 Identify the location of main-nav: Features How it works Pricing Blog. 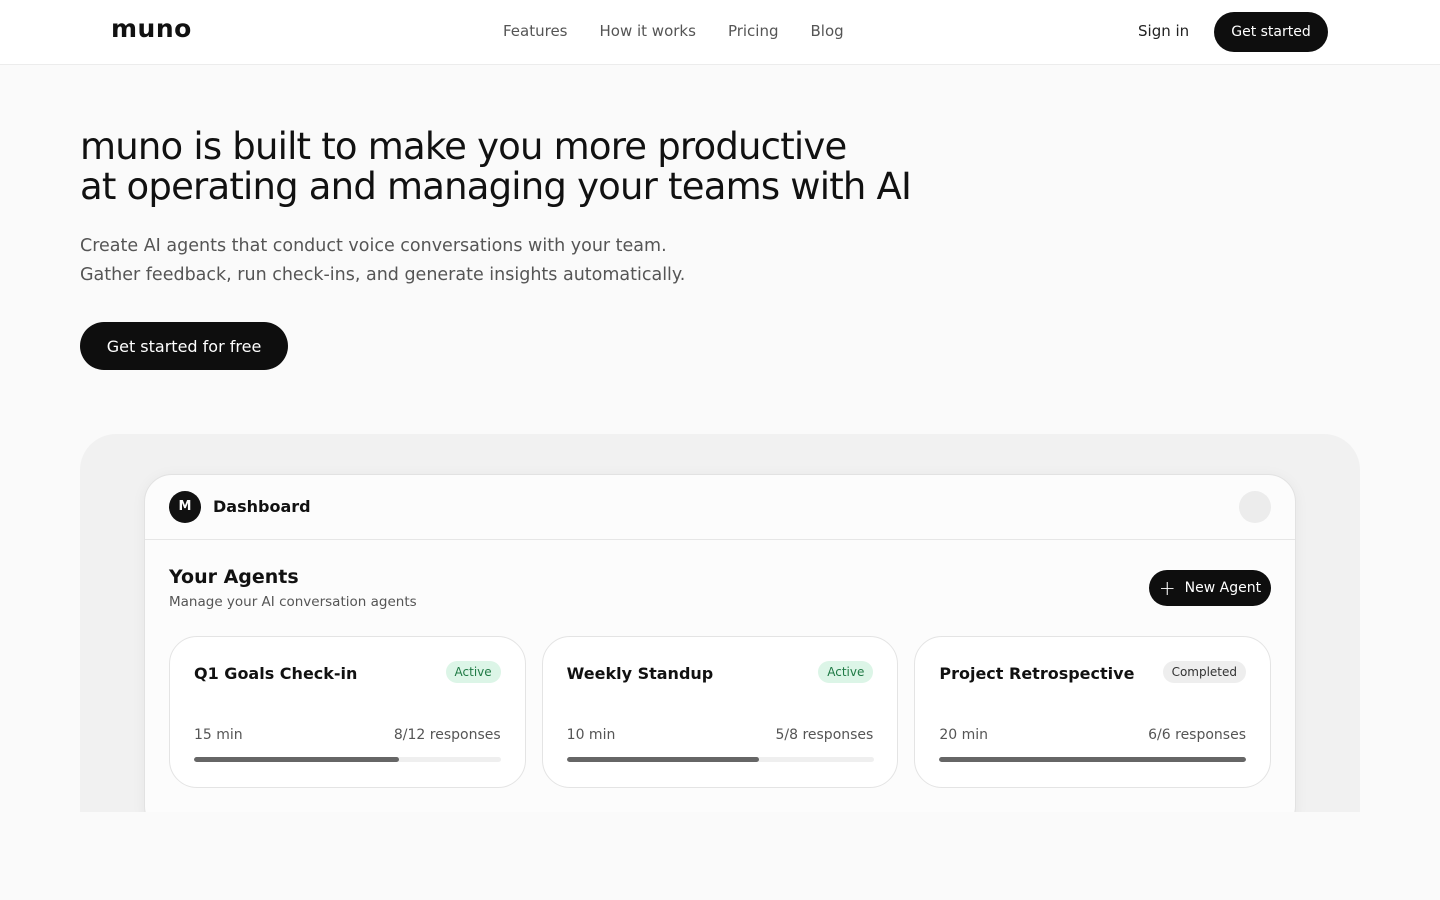
(673, 31).